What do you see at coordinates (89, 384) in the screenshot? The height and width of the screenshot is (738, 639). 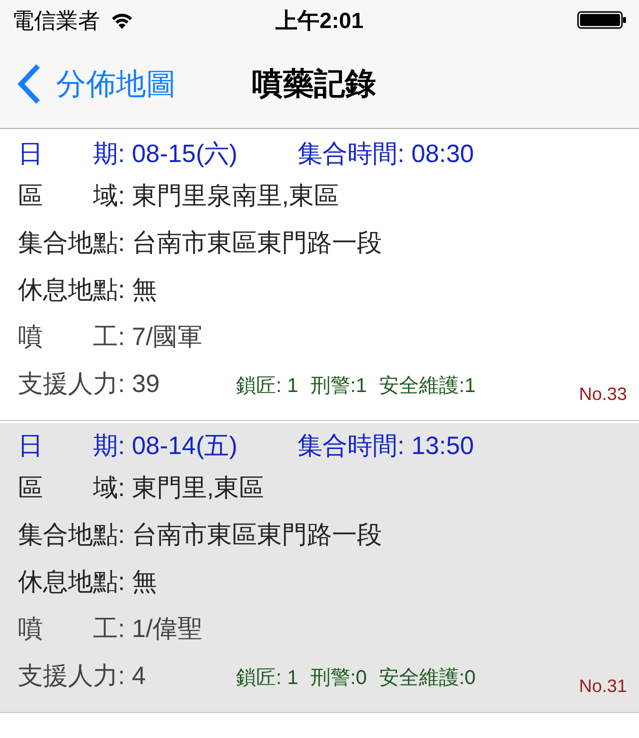 I see `support-text: 支援人力: 39` at bounding box center [89, 384].